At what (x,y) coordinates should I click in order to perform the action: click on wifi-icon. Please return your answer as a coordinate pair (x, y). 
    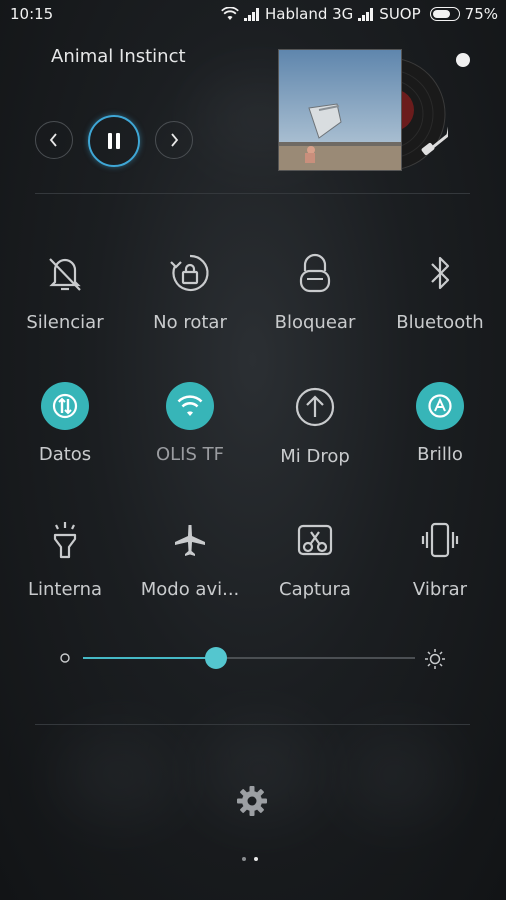
    Looking at the image, I should click on (190, 406).